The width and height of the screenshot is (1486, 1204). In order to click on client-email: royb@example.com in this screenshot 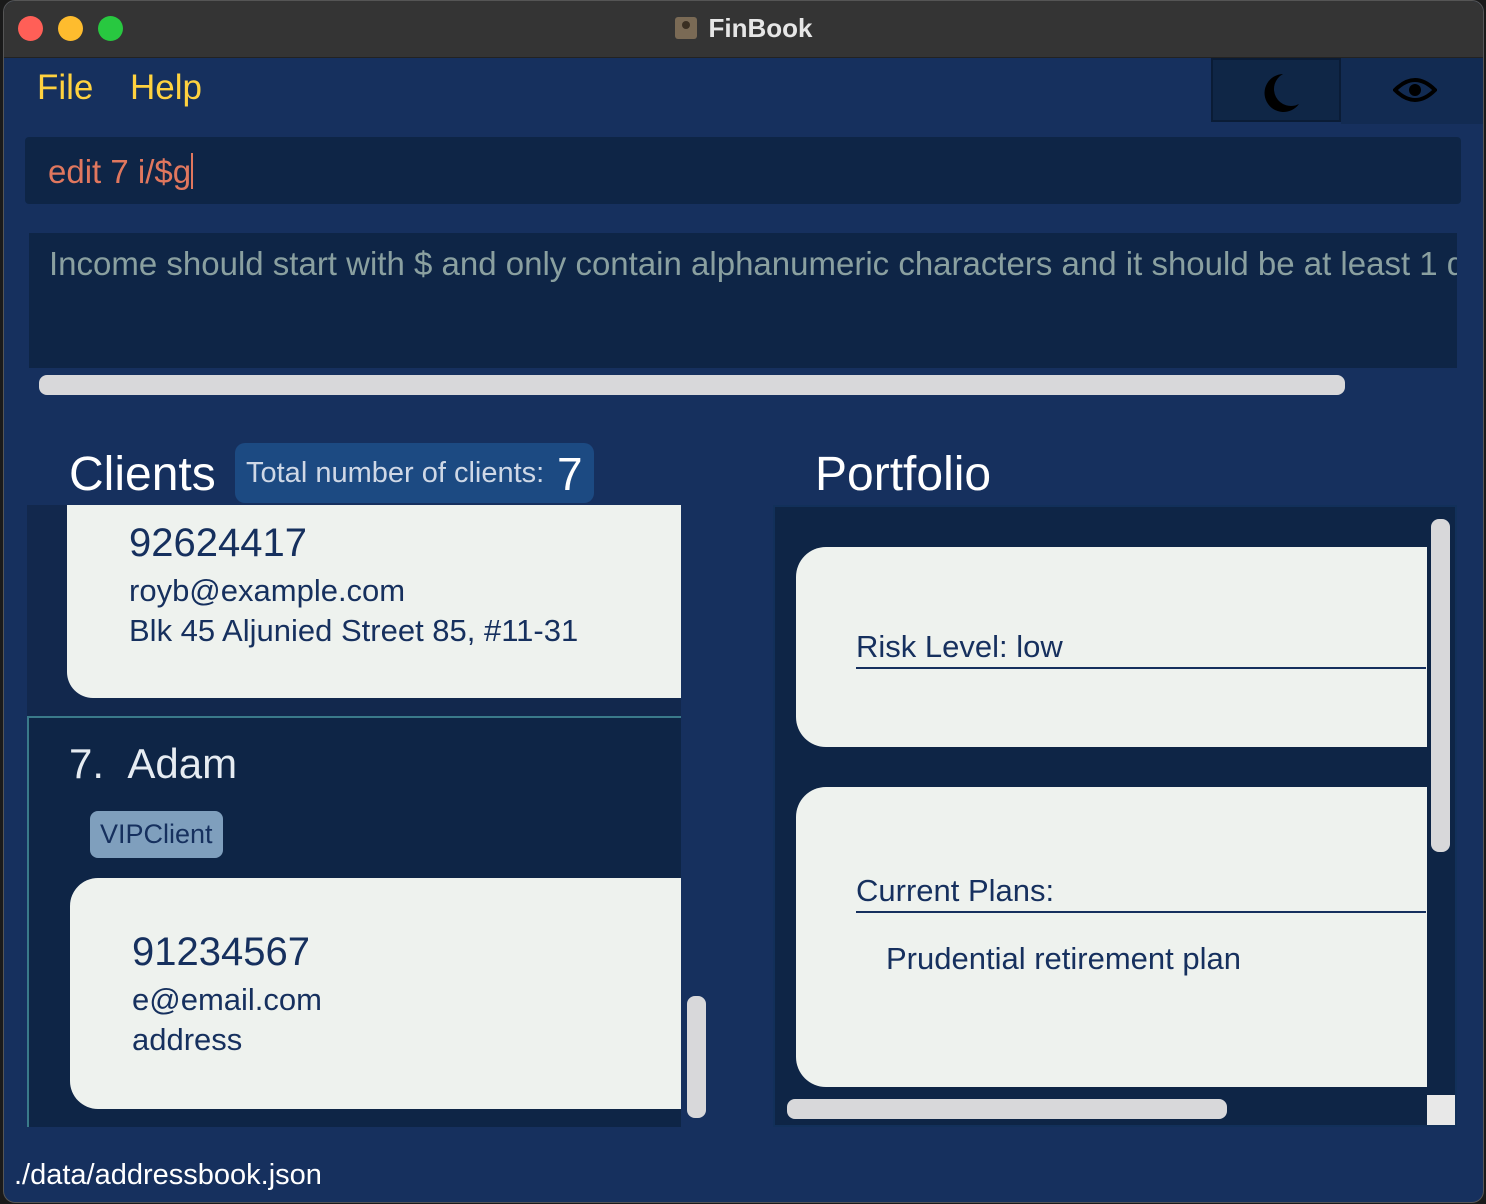, I will do `click(267, 590)`.